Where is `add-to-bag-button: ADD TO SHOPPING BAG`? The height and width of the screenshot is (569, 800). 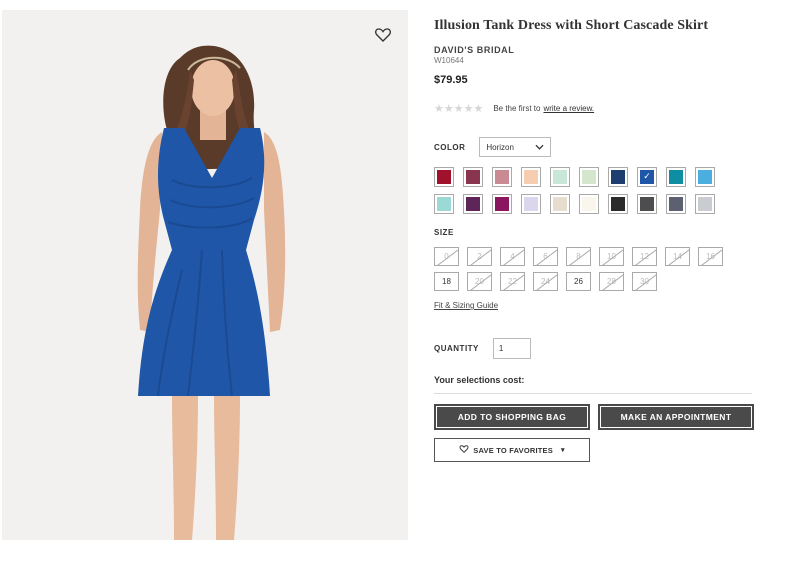
add-to-bag-button: ADD TO SHOPPING BAG is located at coordinates (512, 417).